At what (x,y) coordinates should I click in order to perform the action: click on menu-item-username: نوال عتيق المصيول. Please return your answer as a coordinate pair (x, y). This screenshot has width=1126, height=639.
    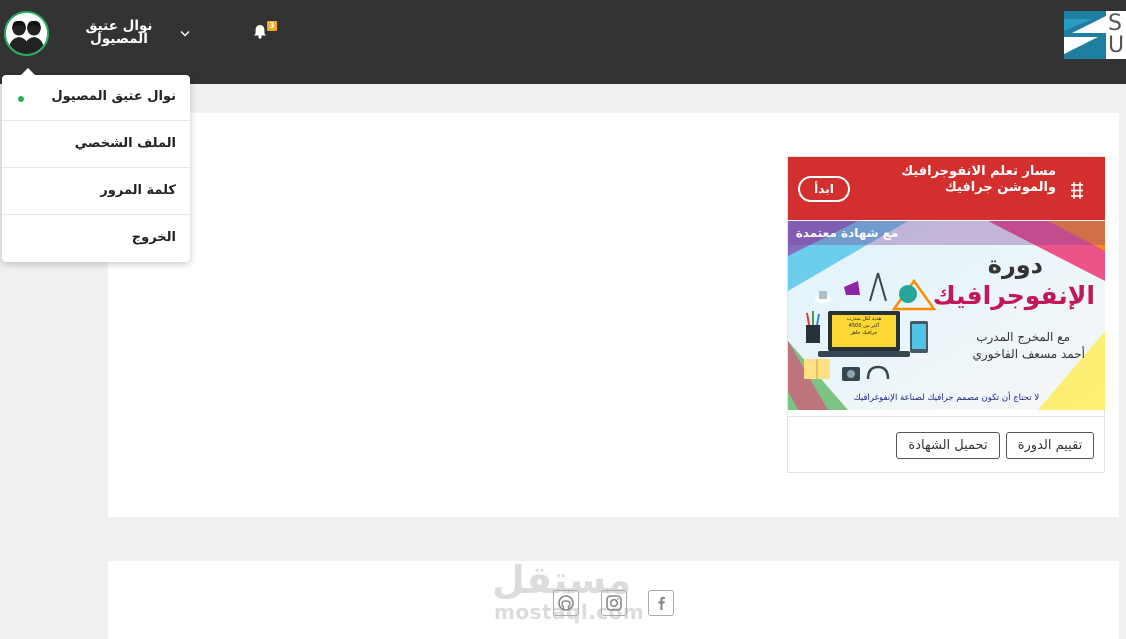
    Looking at the image, I should click on (96, 98).